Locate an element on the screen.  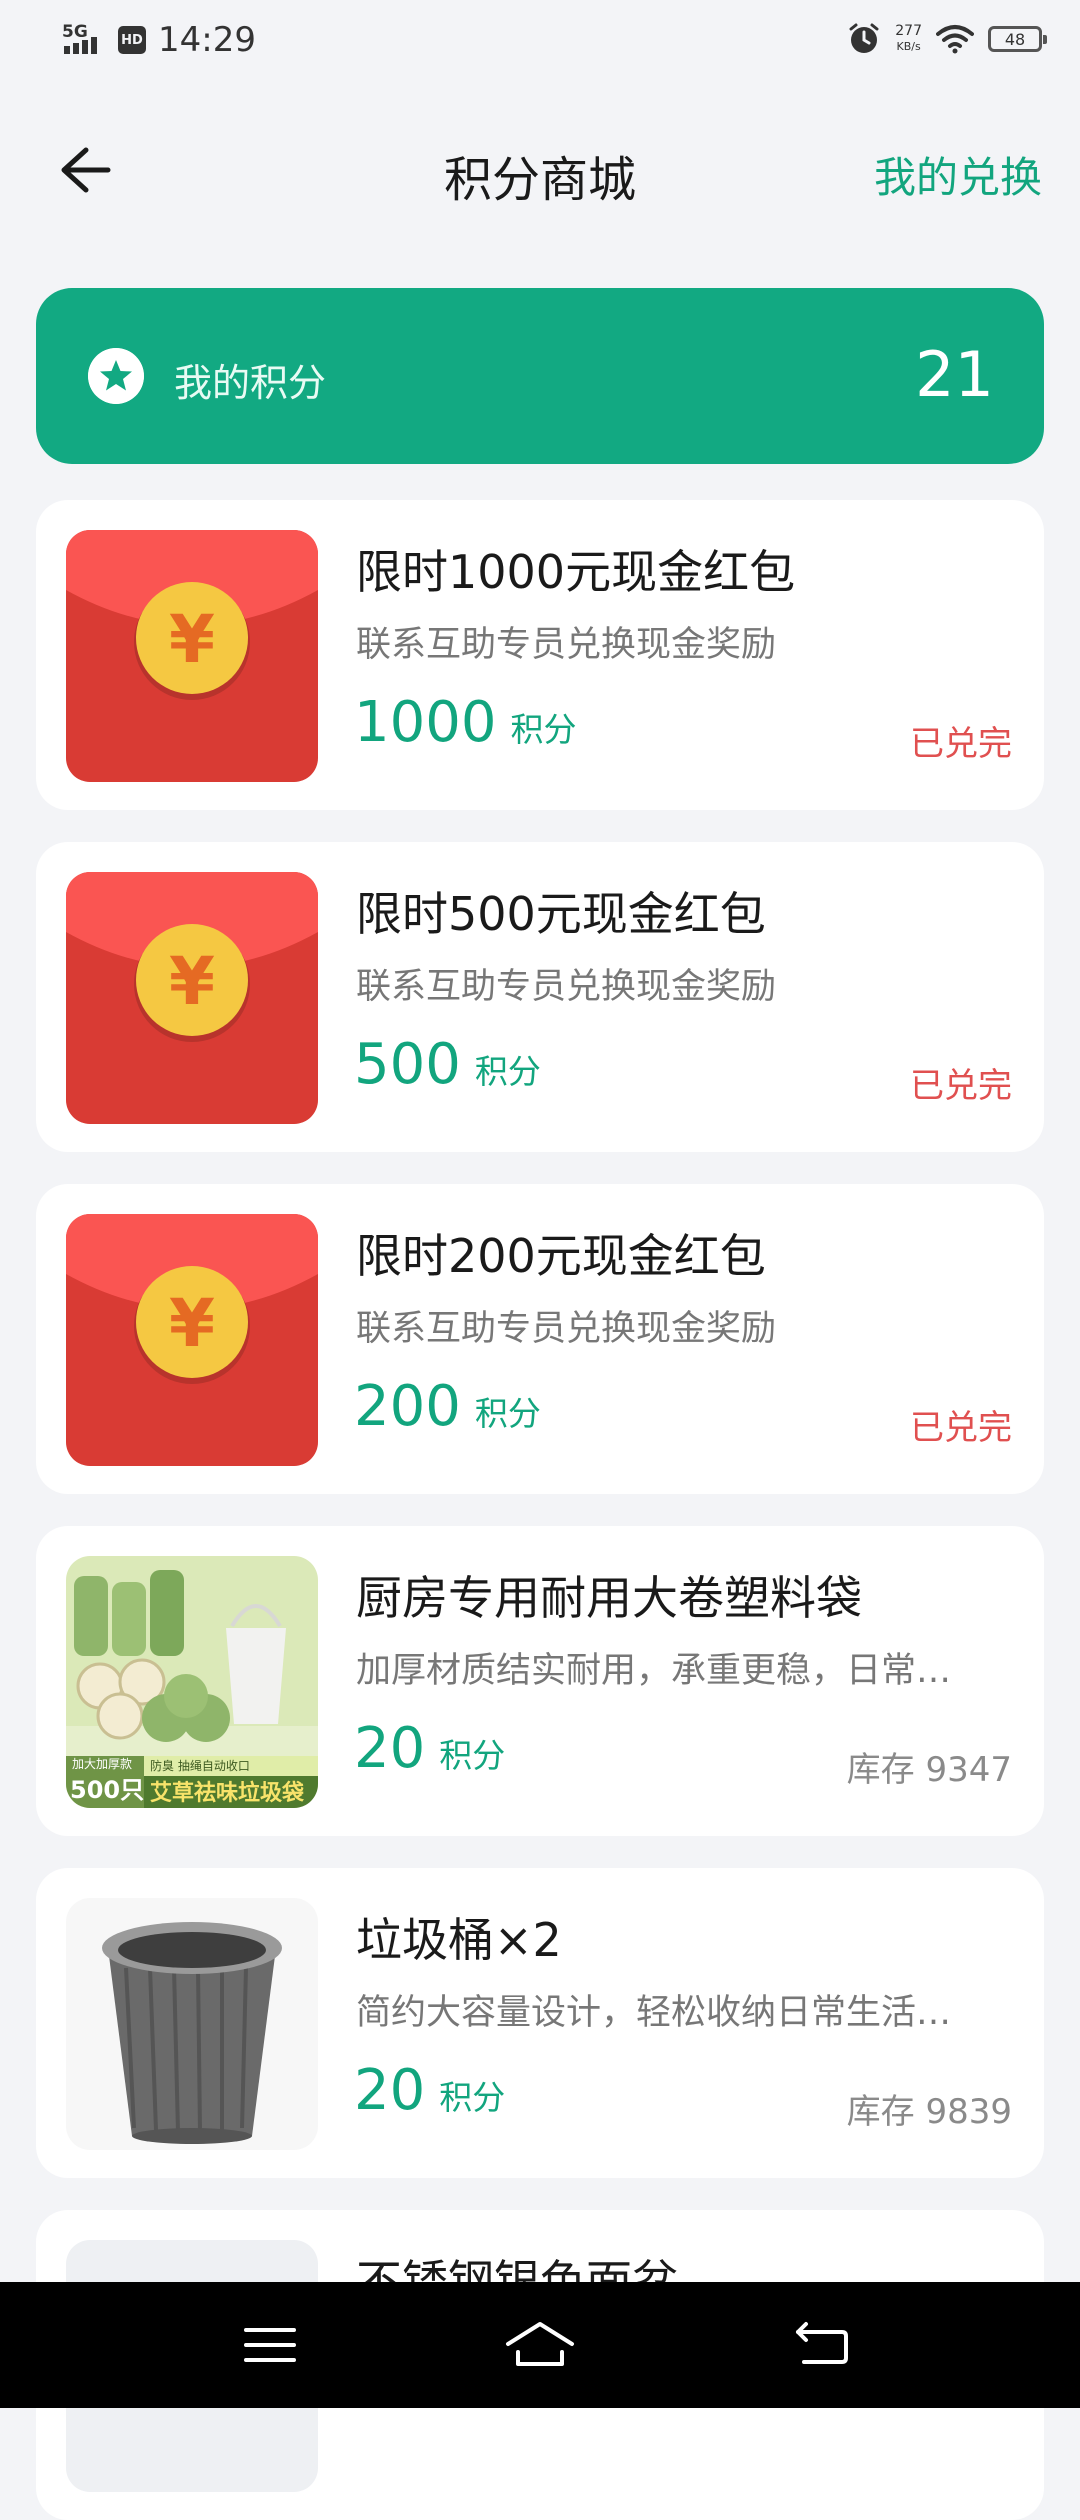
svg-text: 加大加厚款 is located at coordinates (102, 1764).